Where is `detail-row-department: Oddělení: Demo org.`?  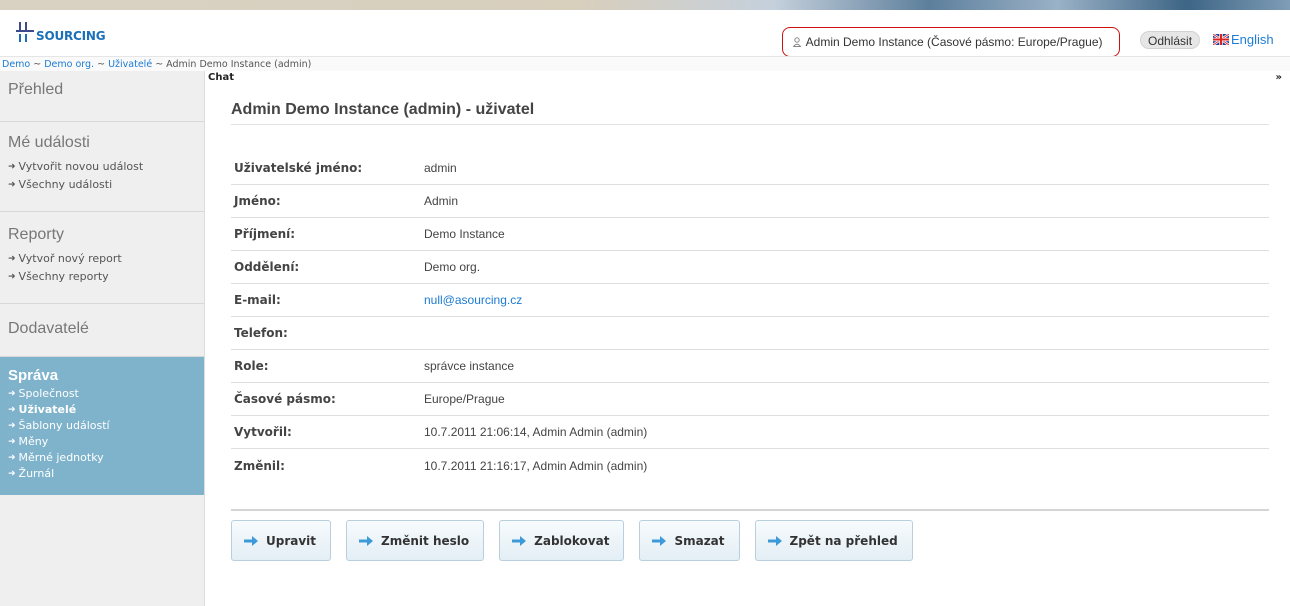 detail-row-department: Oddělení: Demo org. is located at coordinates (750, 267).